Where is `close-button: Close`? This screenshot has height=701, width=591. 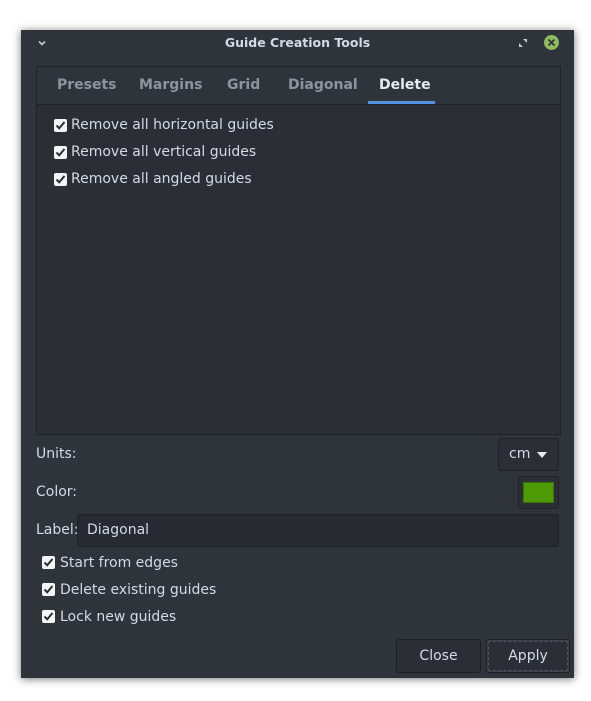 close-button: Close is located at coordinates (438, 656).